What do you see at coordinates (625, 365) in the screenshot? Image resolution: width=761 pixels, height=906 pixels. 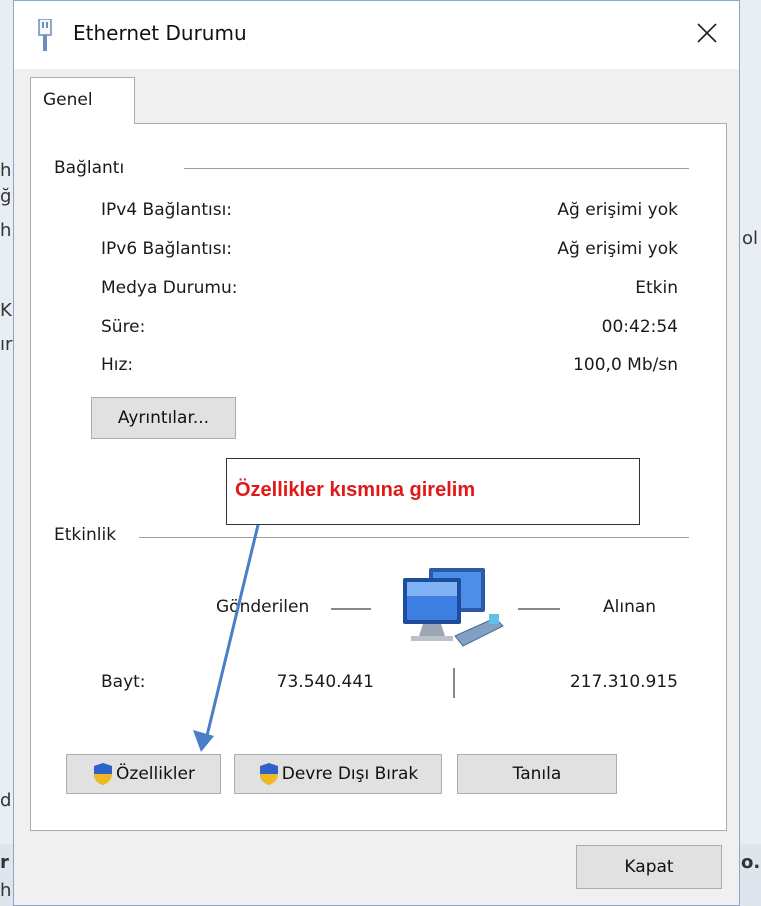 I see `speed-value: 100,0 Mb/sn` at bounding box center [625, 365].